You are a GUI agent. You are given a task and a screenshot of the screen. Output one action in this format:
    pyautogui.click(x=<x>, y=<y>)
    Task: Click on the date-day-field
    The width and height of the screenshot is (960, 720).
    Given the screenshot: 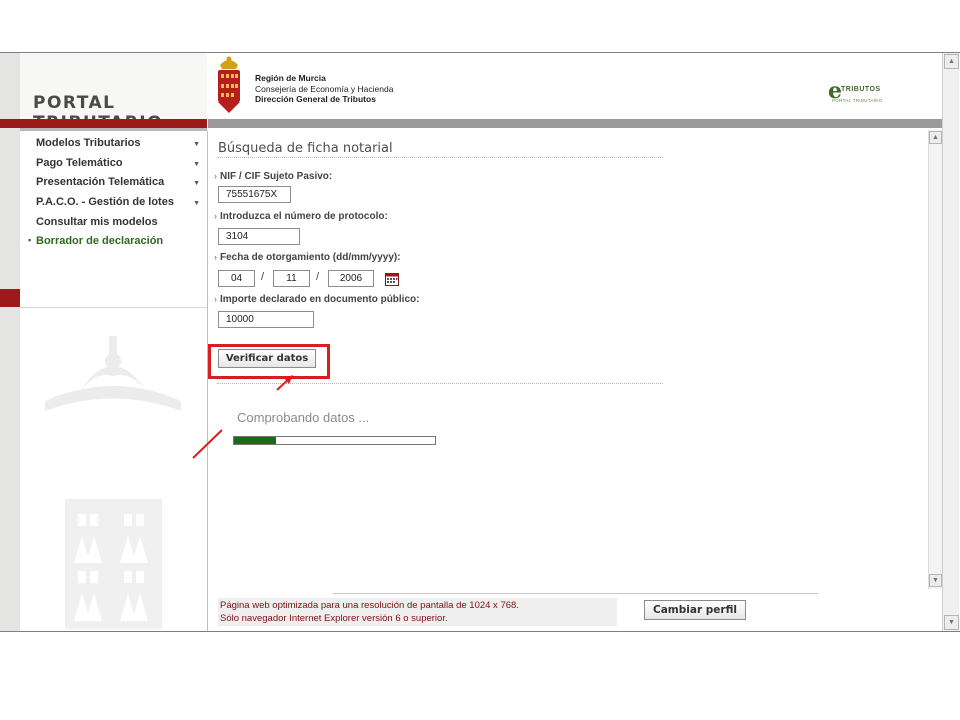 What is the action you would take?
    pyautogui.click(x=236, y=278)
    